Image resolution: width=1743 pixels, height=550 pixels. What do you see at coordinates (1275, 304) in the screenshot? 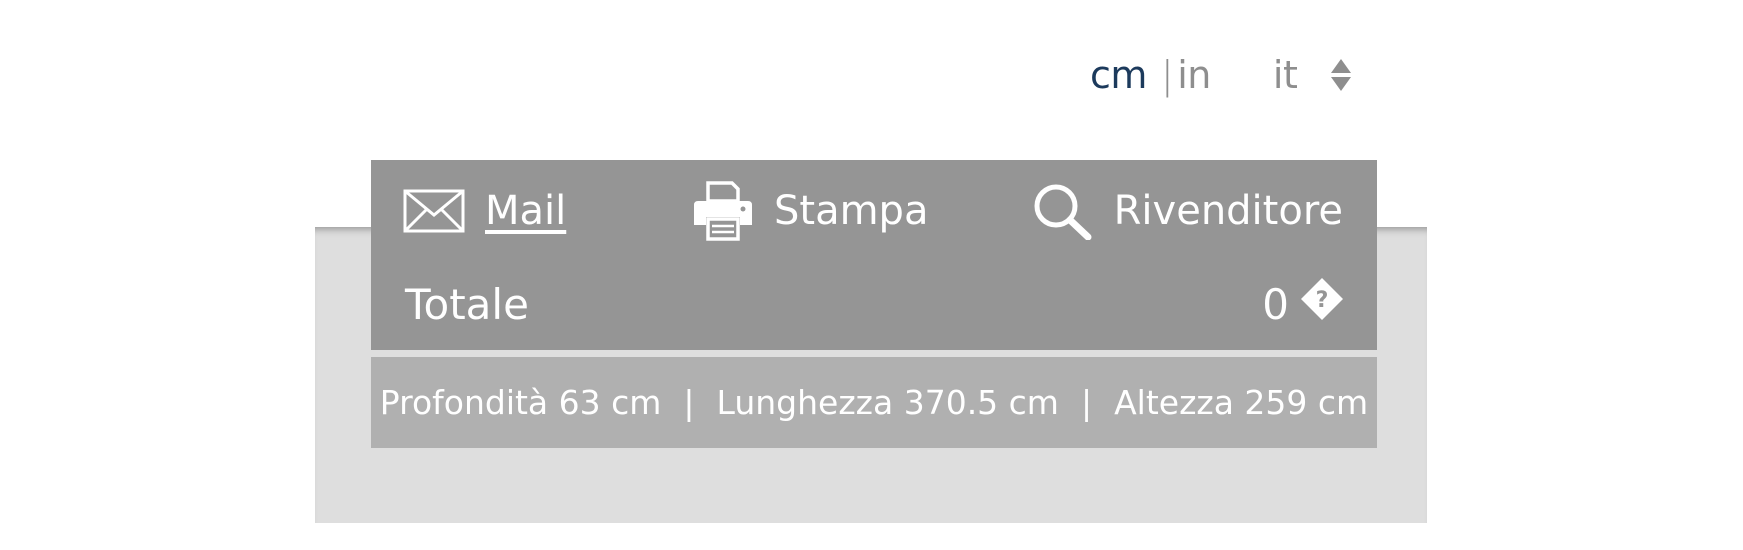
I see `total-value: 0` at bounding box center [1275, 304].